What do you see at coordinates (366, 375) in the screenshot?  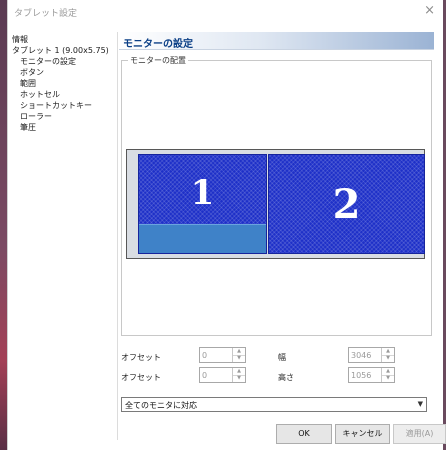 I see `height-input` at bounding box center [366, 375].